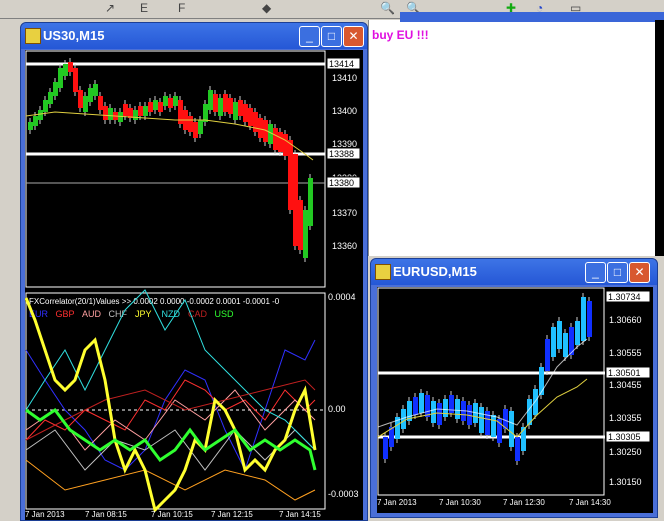 Image resolution: width=664 pixels, height=521 pixels. Describe the element at coordinates (106, 514) in the screenshot. I see `time-axis-label: 7 Jan 08:15` at that location.